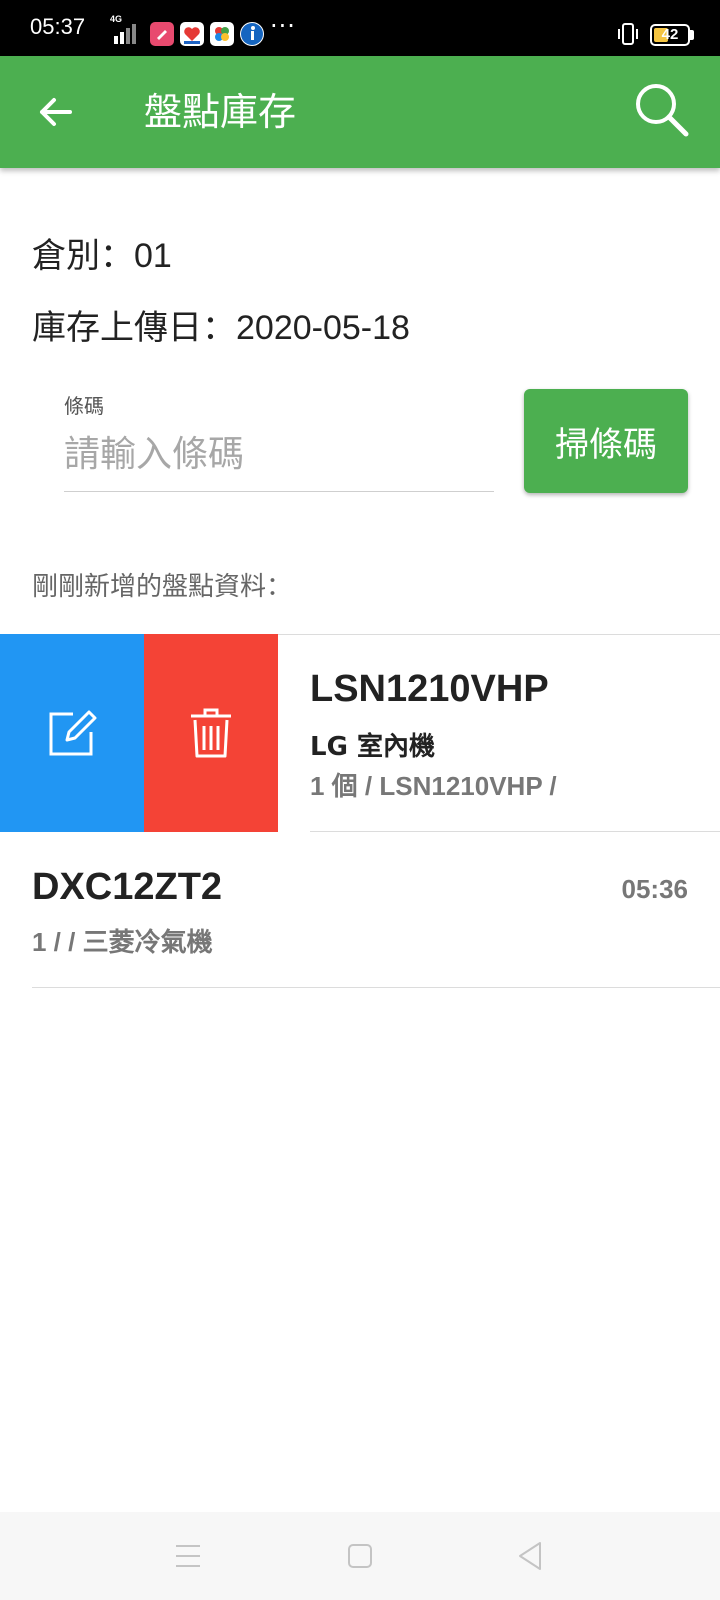 Image resolution: width=720 pixels, height=1600 pixels. I want to click on home-square-icon, so click(360, 1556).